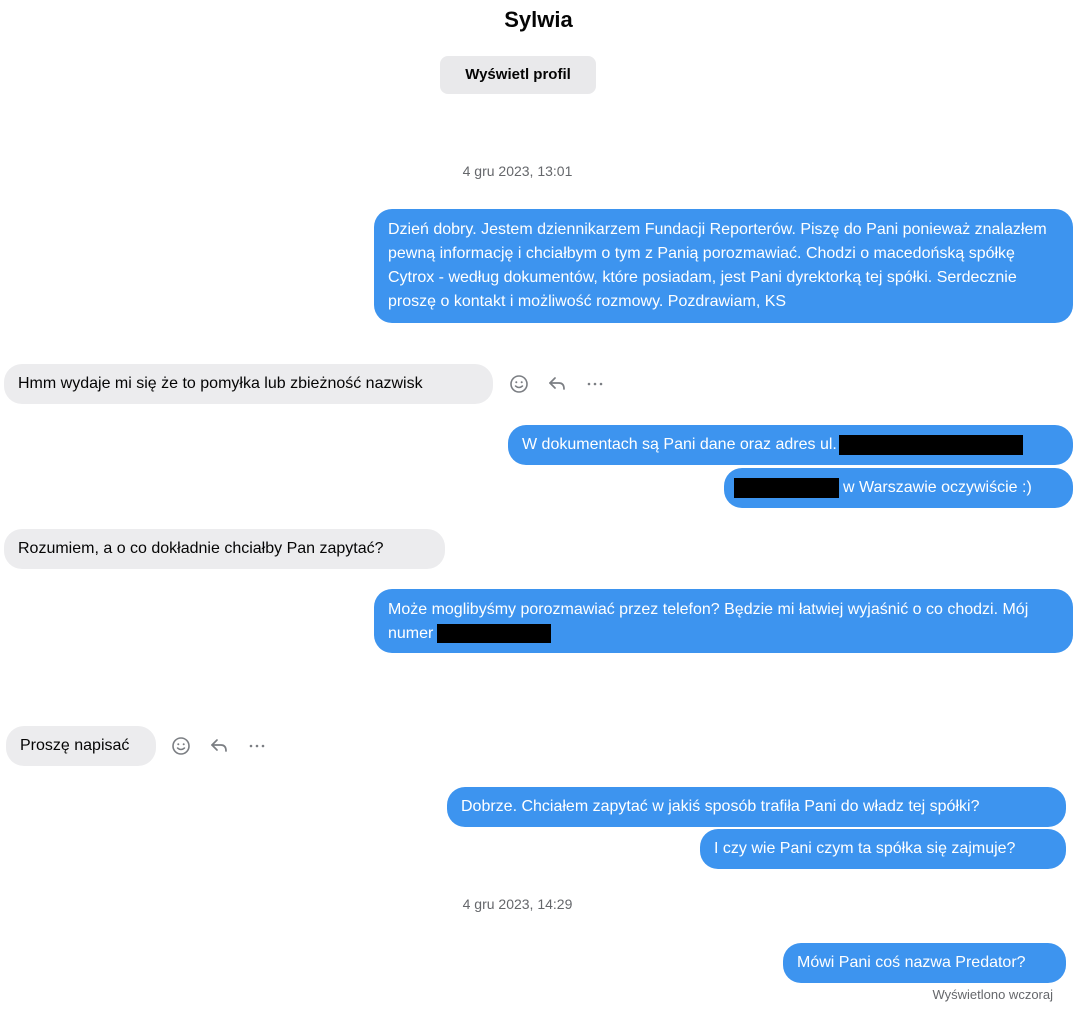 The width and height of the screenshot is (1077, 1024). What do you see at coordinates (75, 745) in the screenshot?
I see `message-text: Proszę napisać` at bounding box center [75, 745].